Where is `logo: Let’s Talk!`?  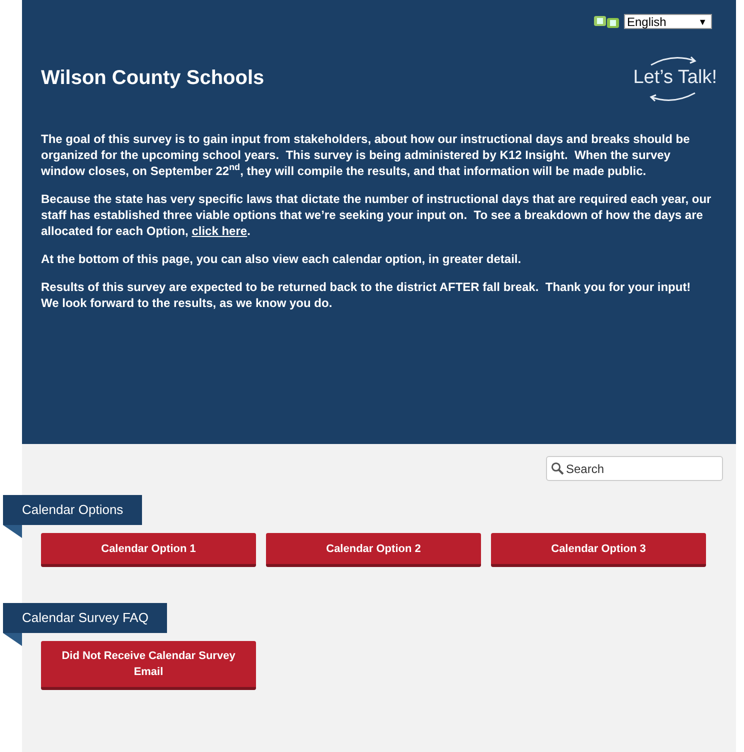
logo: Let’s Talk! is located at coordinates (675, 78).